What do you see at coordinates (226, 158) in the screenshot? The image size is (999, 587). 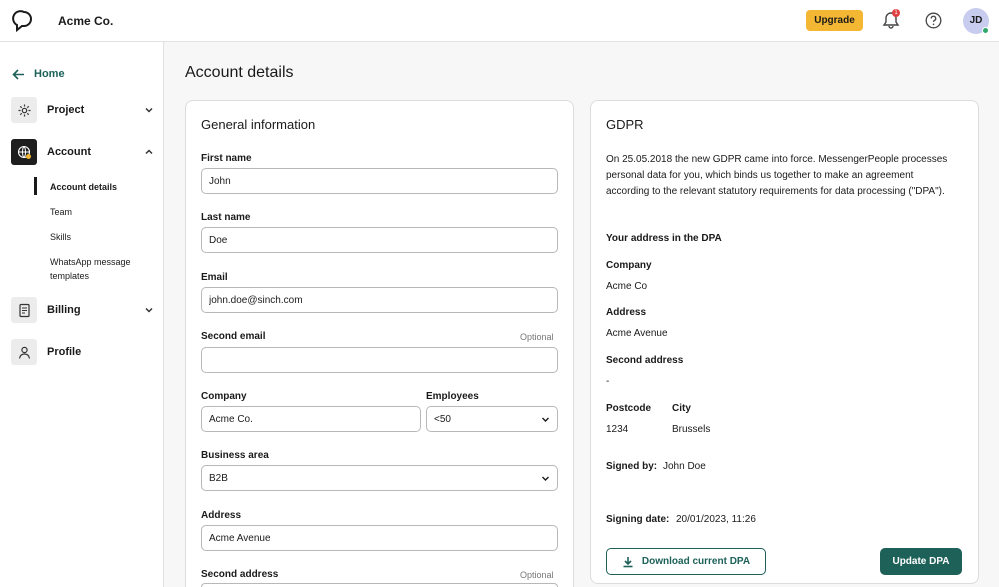 I see `first-name-label: First name` at bounding box center [226, 158].